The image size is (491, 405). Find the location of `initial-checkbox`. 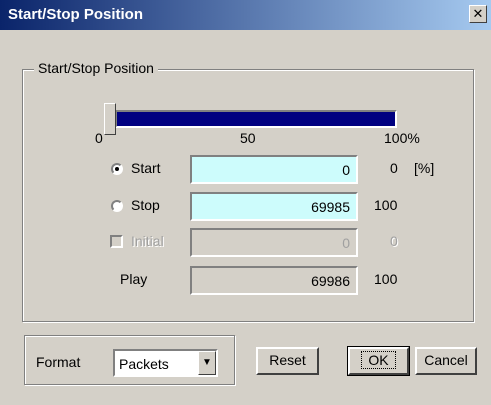

initial-checkbox is located at coordinates (116, 241).